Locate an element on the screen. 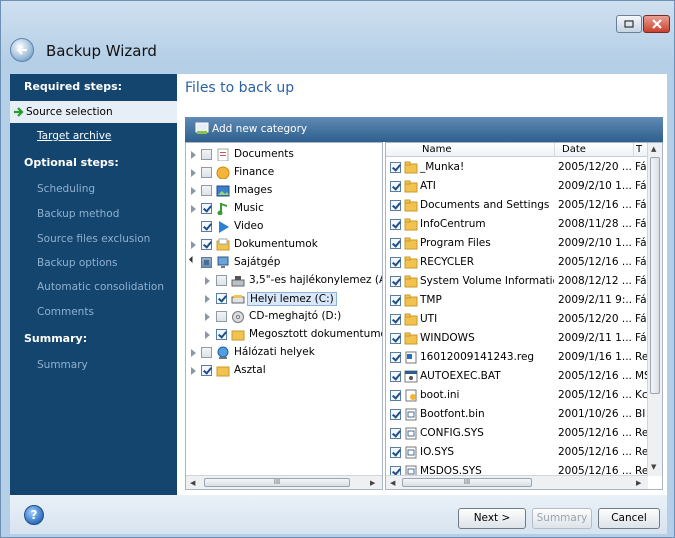  tree-item: Megosztott dokumentumok is located at coordinates (284, 335).